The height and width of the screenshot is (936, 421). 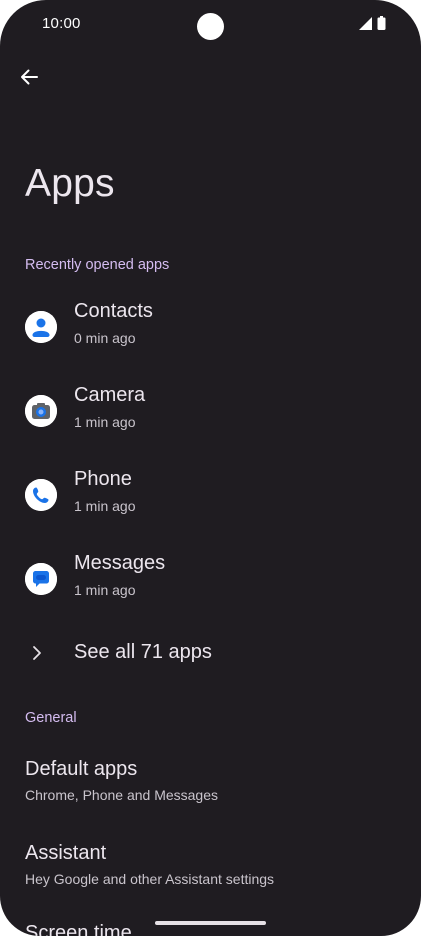 I want to click on camera-cutout, so click(x=210, y=26).